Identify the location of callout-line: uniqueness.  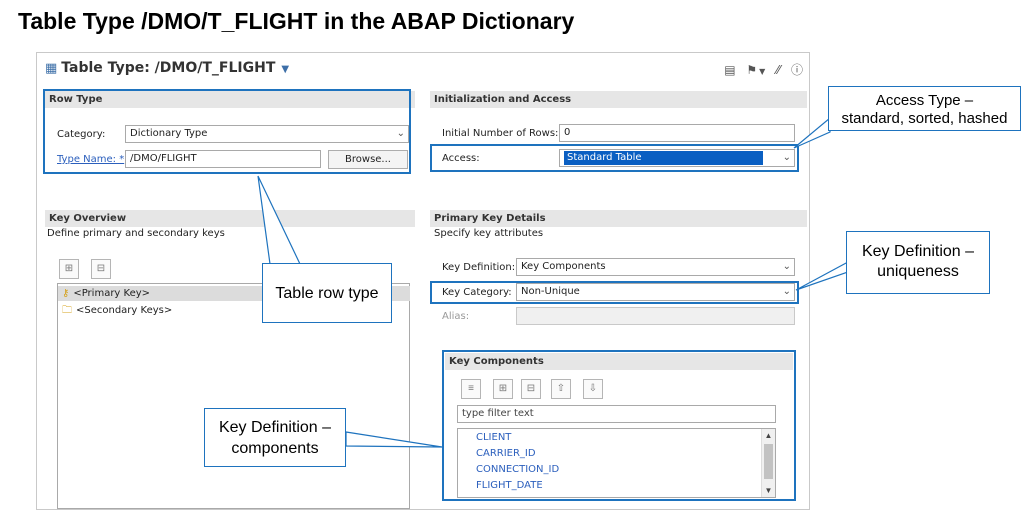
(918, 271).